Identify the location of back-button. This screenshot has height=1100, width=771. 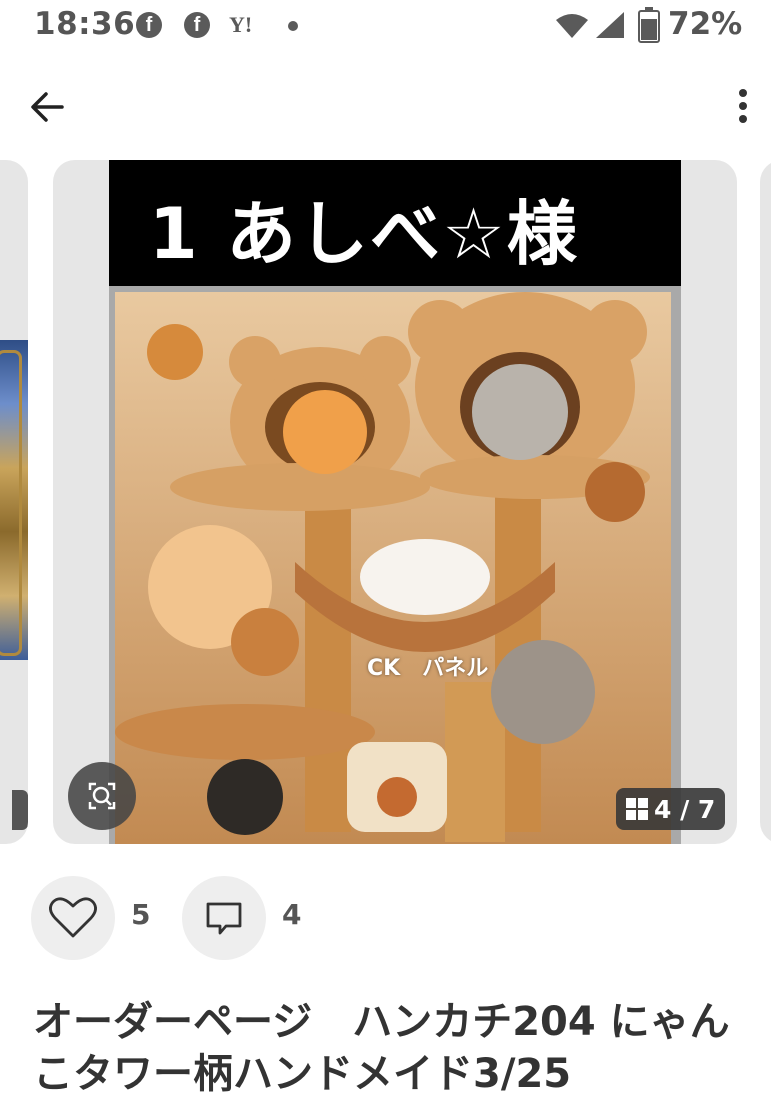
(47, 107).